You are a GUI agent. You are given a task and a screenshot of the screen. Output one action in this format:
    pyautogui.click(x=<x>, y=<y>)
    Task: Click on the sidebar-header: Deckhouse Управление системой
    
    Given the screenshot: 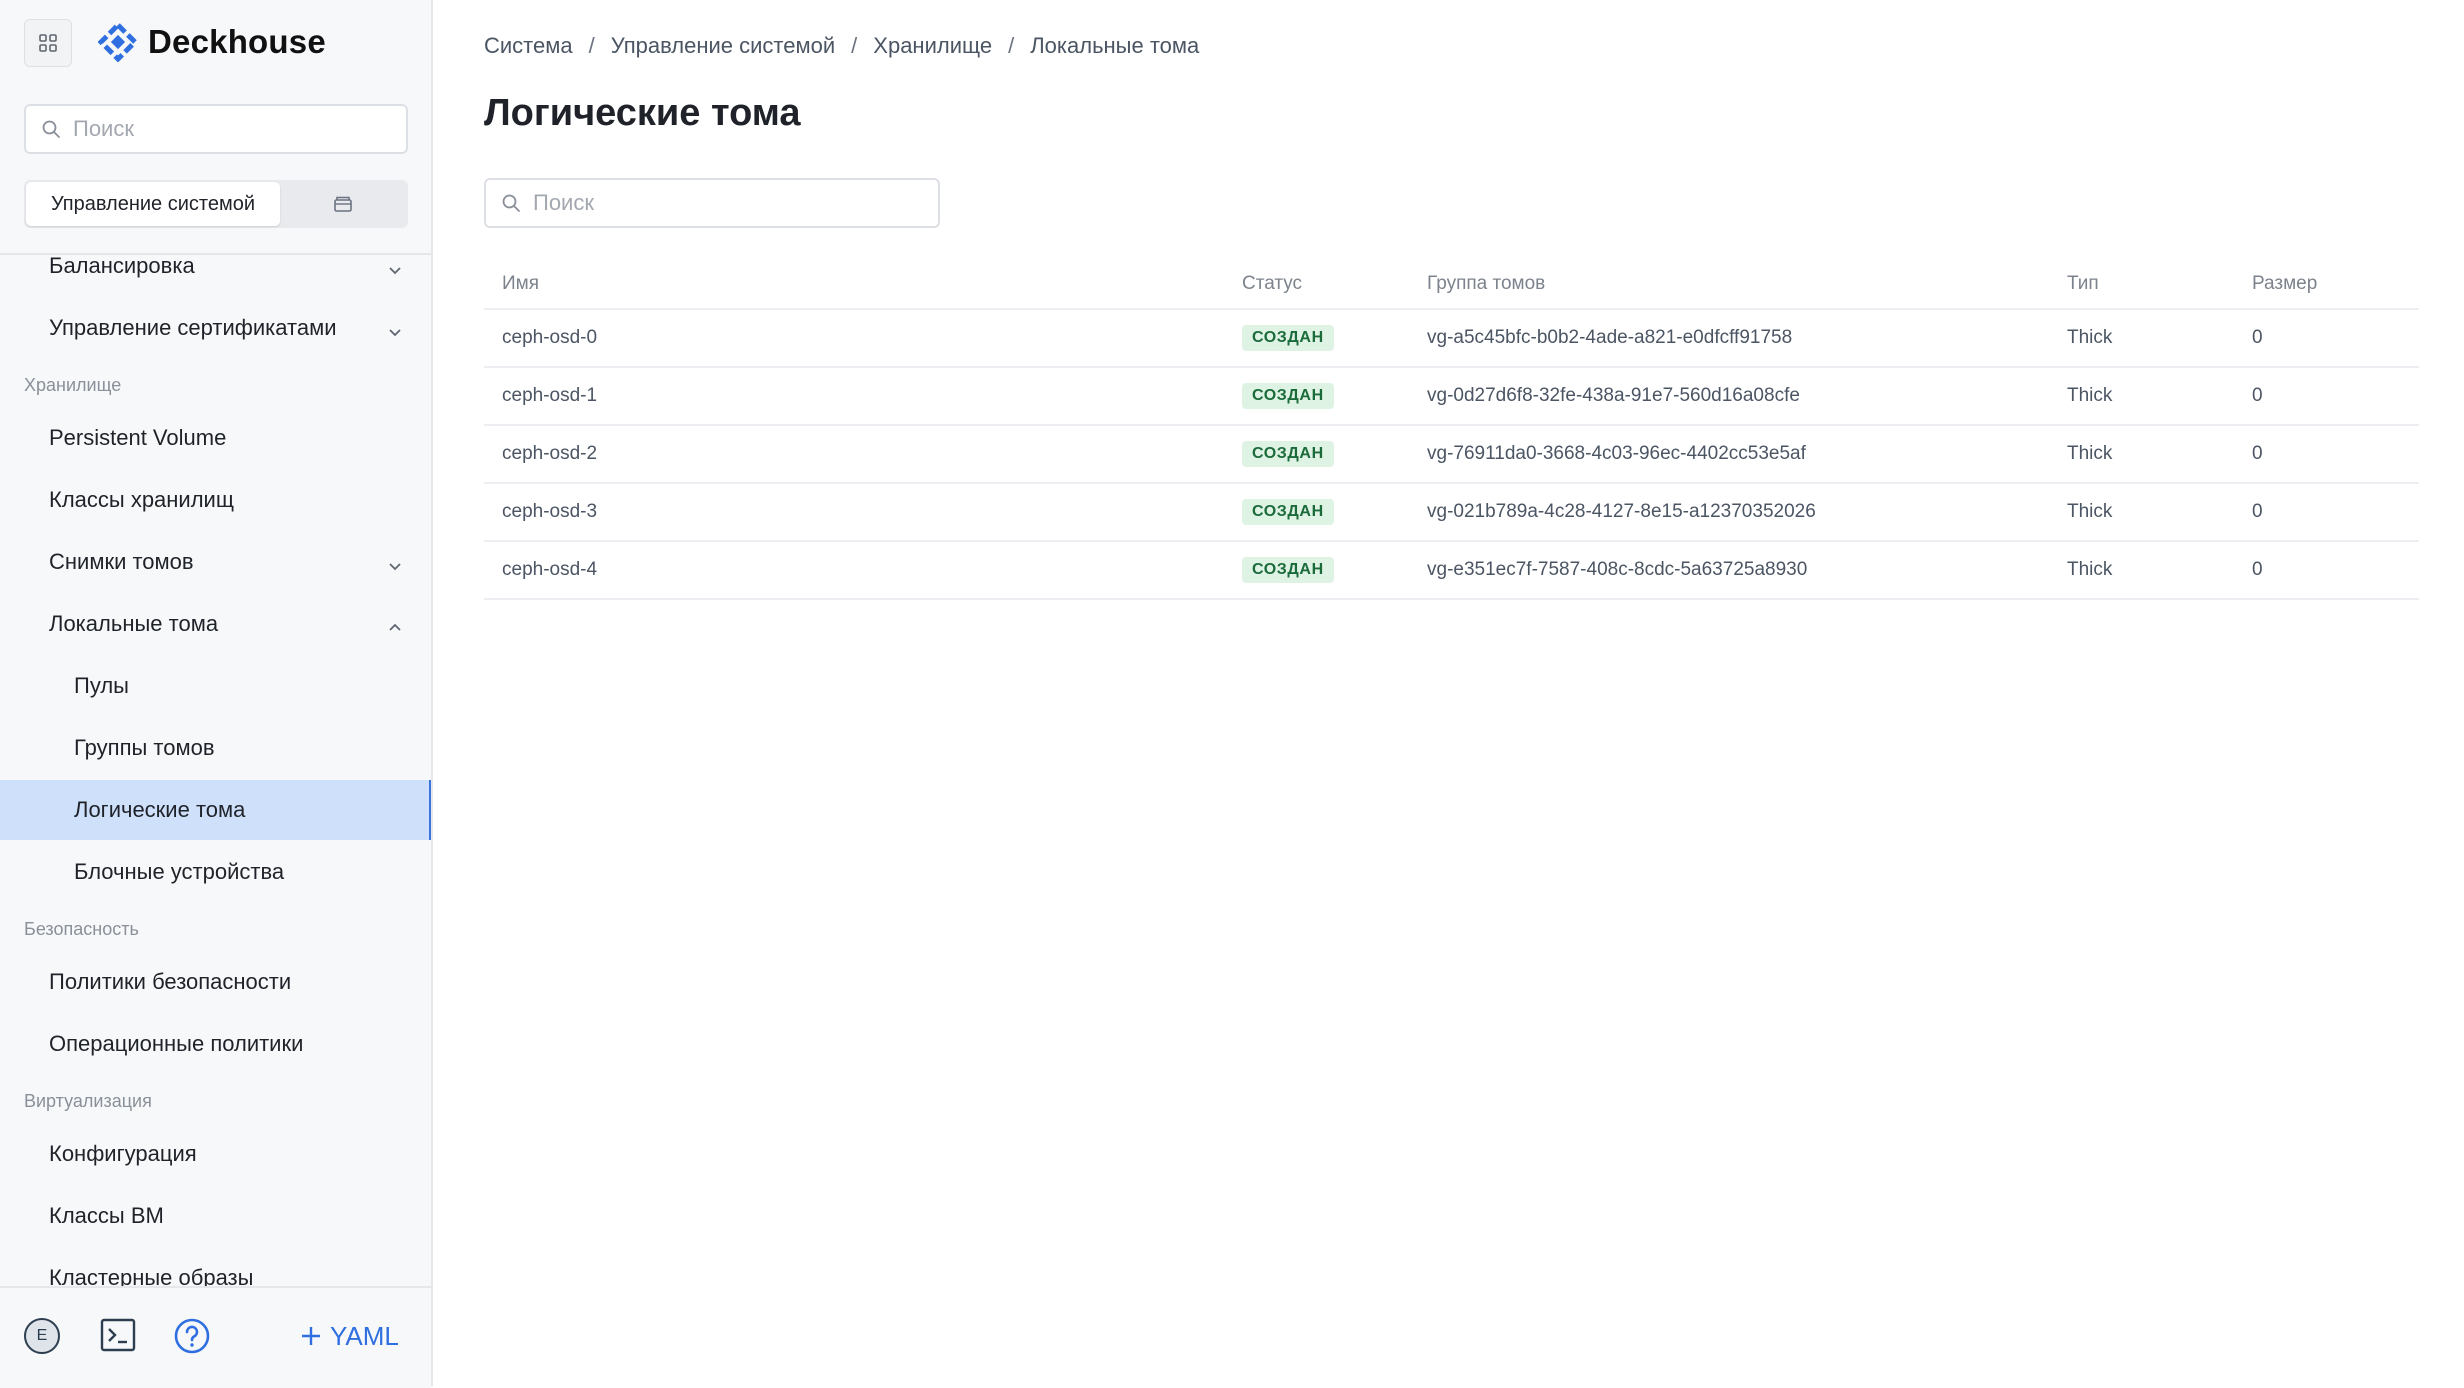 What is the action you would take?
    pyautogui.click(x=215, y=127)
    